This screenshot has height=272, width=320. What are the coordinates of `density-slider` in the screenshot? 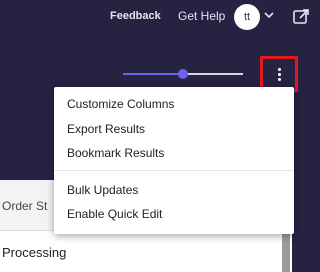 It's located at (183, 74).